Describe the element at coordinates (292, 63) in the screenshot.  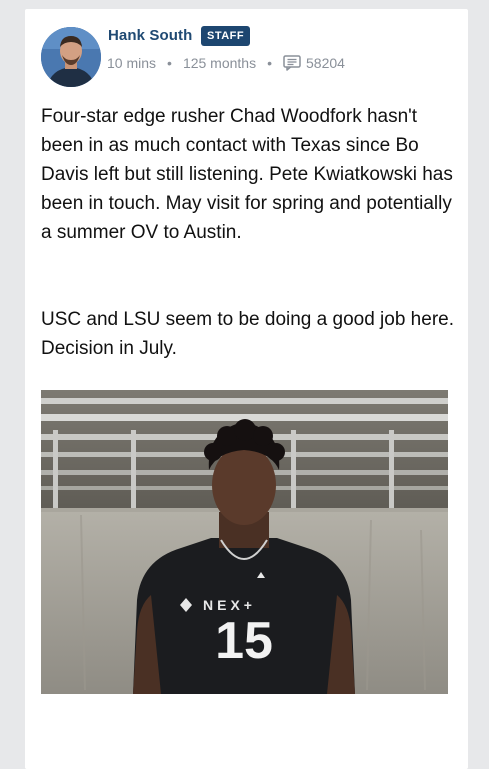
I see `comment-bubble-icon` at that location.